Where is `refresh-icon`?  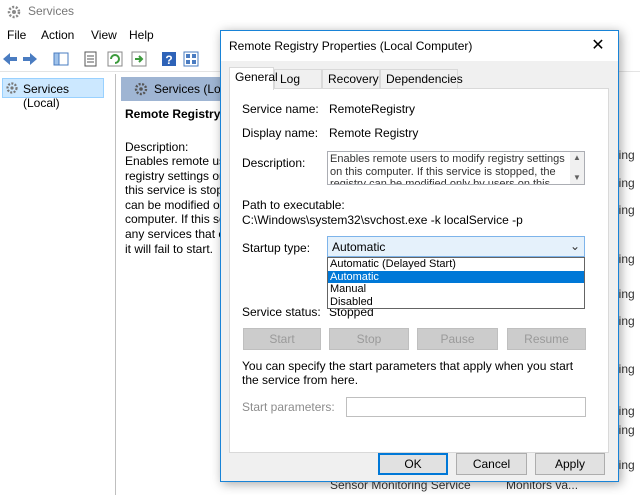
refresh-icon is located at coordinates (115, 59).